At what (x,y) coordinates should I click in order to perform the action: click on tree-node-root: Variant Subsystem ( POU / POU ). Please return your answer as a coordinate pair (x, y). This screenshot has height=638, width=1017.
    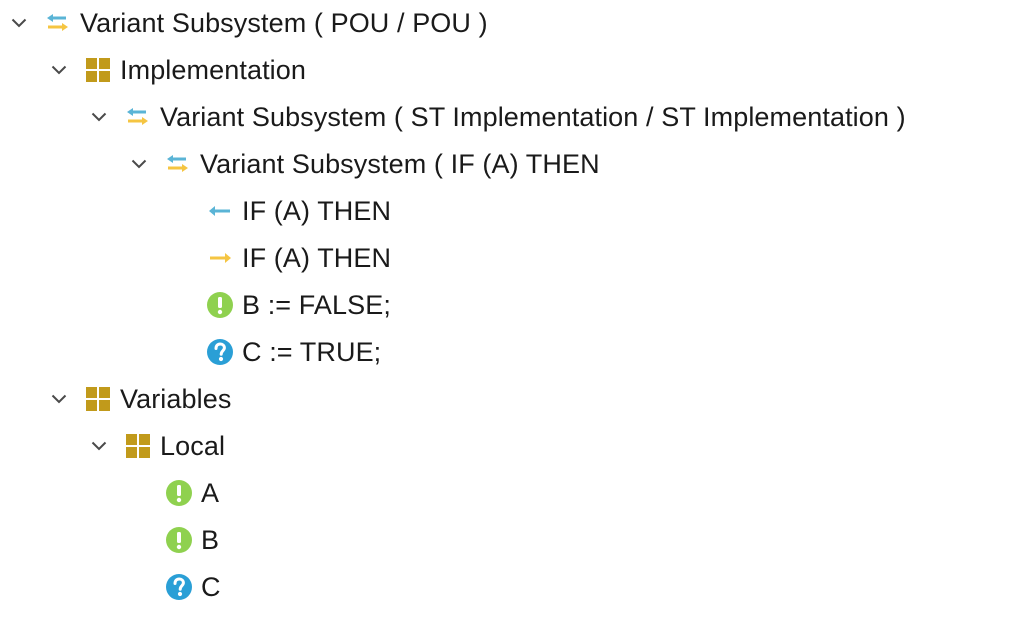
    Looking at the image, I should click on (248, 23).